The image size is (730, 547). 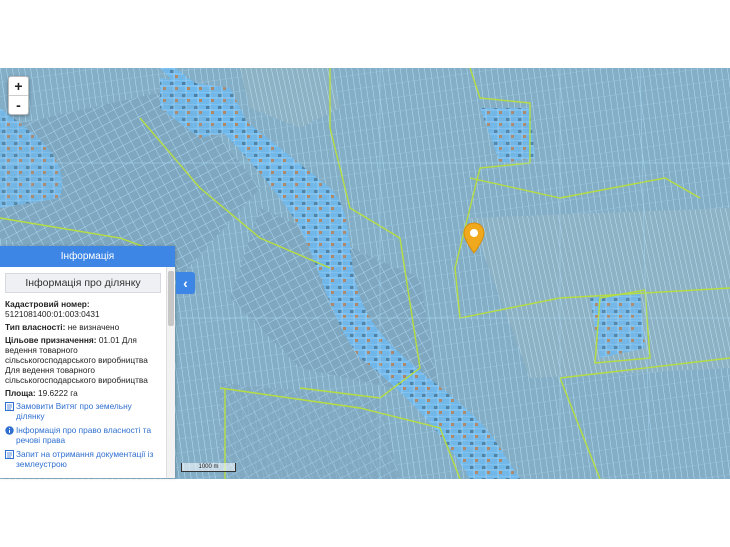 What do you see at coordinates (170, 372) in the screenshot?
I see `panel-scrollbar` at bounding box center [170, 372].